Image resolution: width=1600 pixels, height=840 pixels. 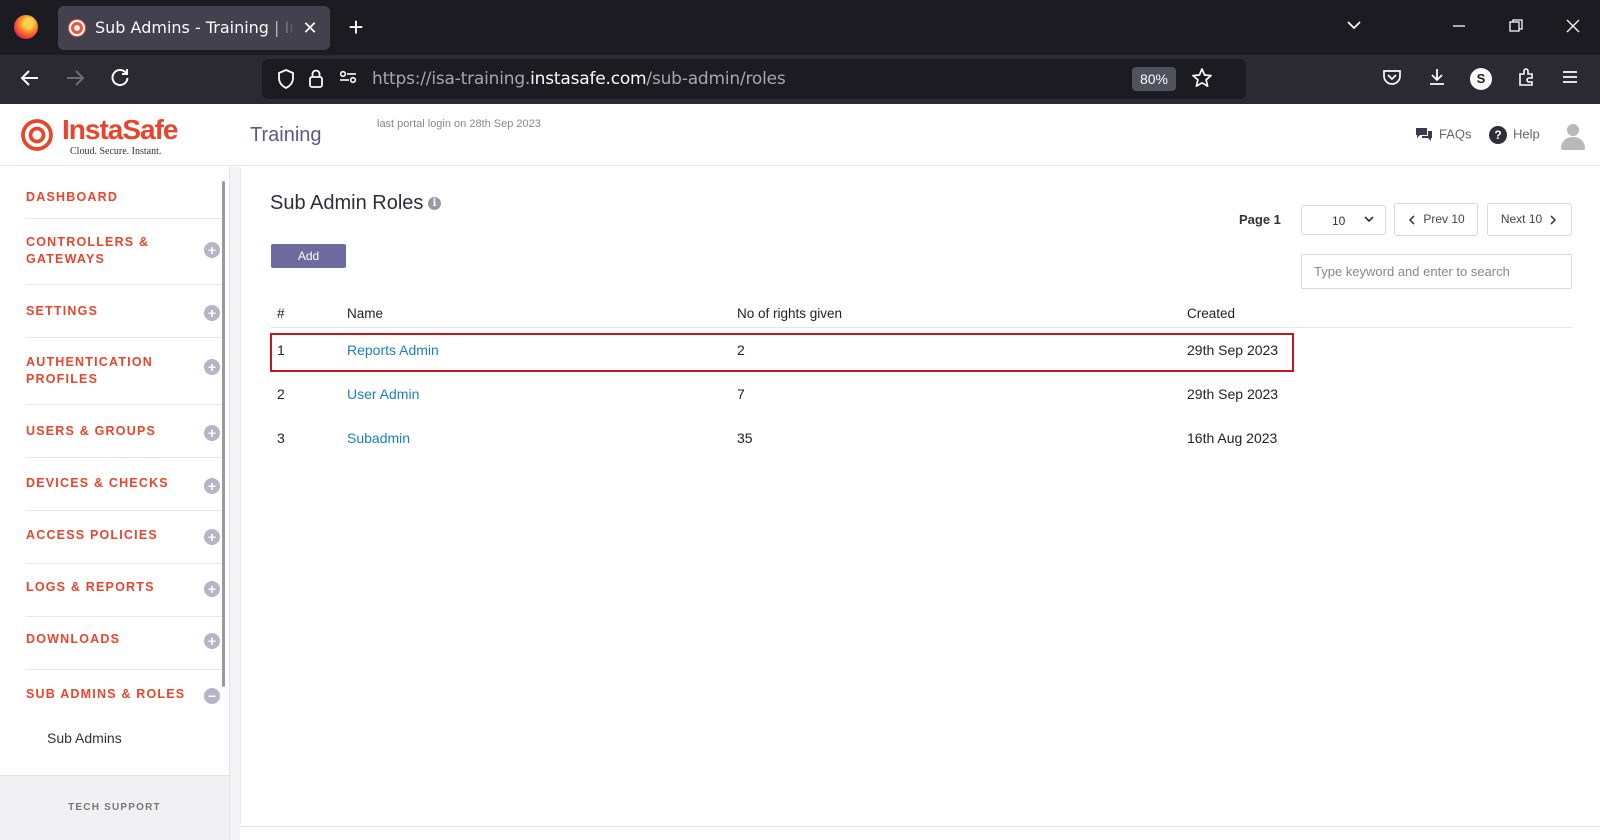 What do you see at coordinates (588, 79) in the screenshot?
I see `url-host: instasafe.com` at bounding box center [588, 79].